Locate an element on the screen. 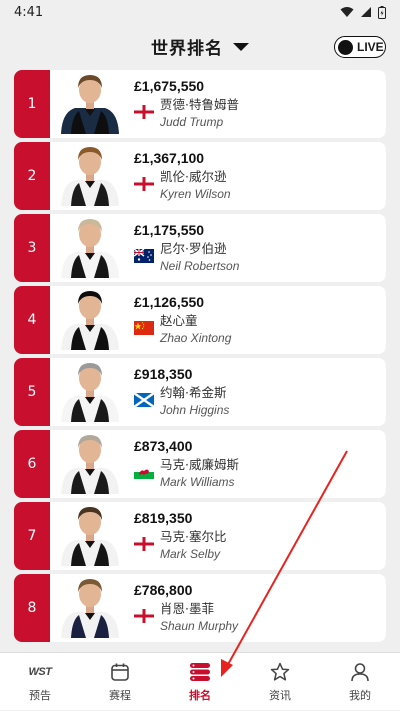 This screenshot has width=400, height=711. player-names: 凯伦·威尔逊Kyren Wilson is located at coordinates (195, 185).